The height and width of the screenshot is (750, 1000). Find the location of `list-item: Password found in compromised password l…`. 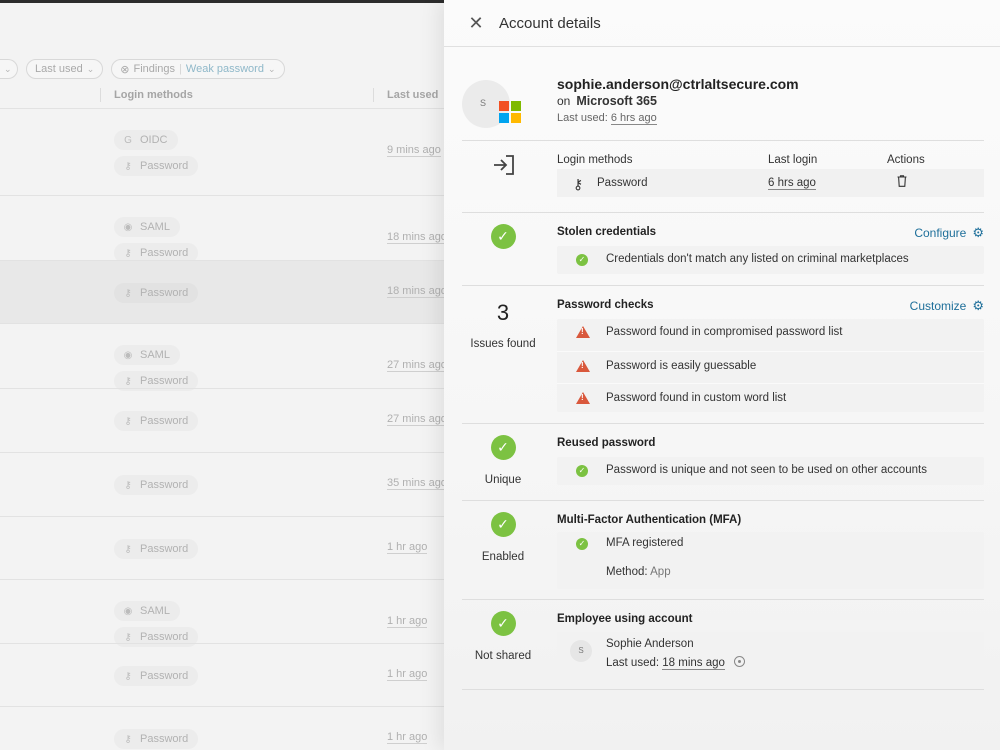

list-item: Password found in compromised password l… is located at coordinates (770, 334).